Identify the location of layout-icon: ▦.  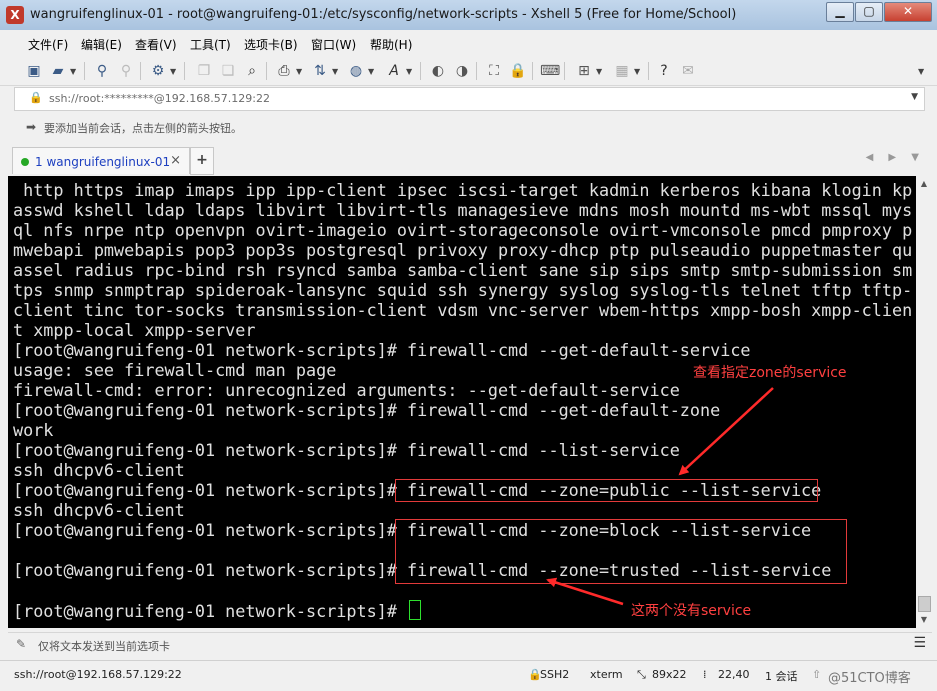
(622, 71).